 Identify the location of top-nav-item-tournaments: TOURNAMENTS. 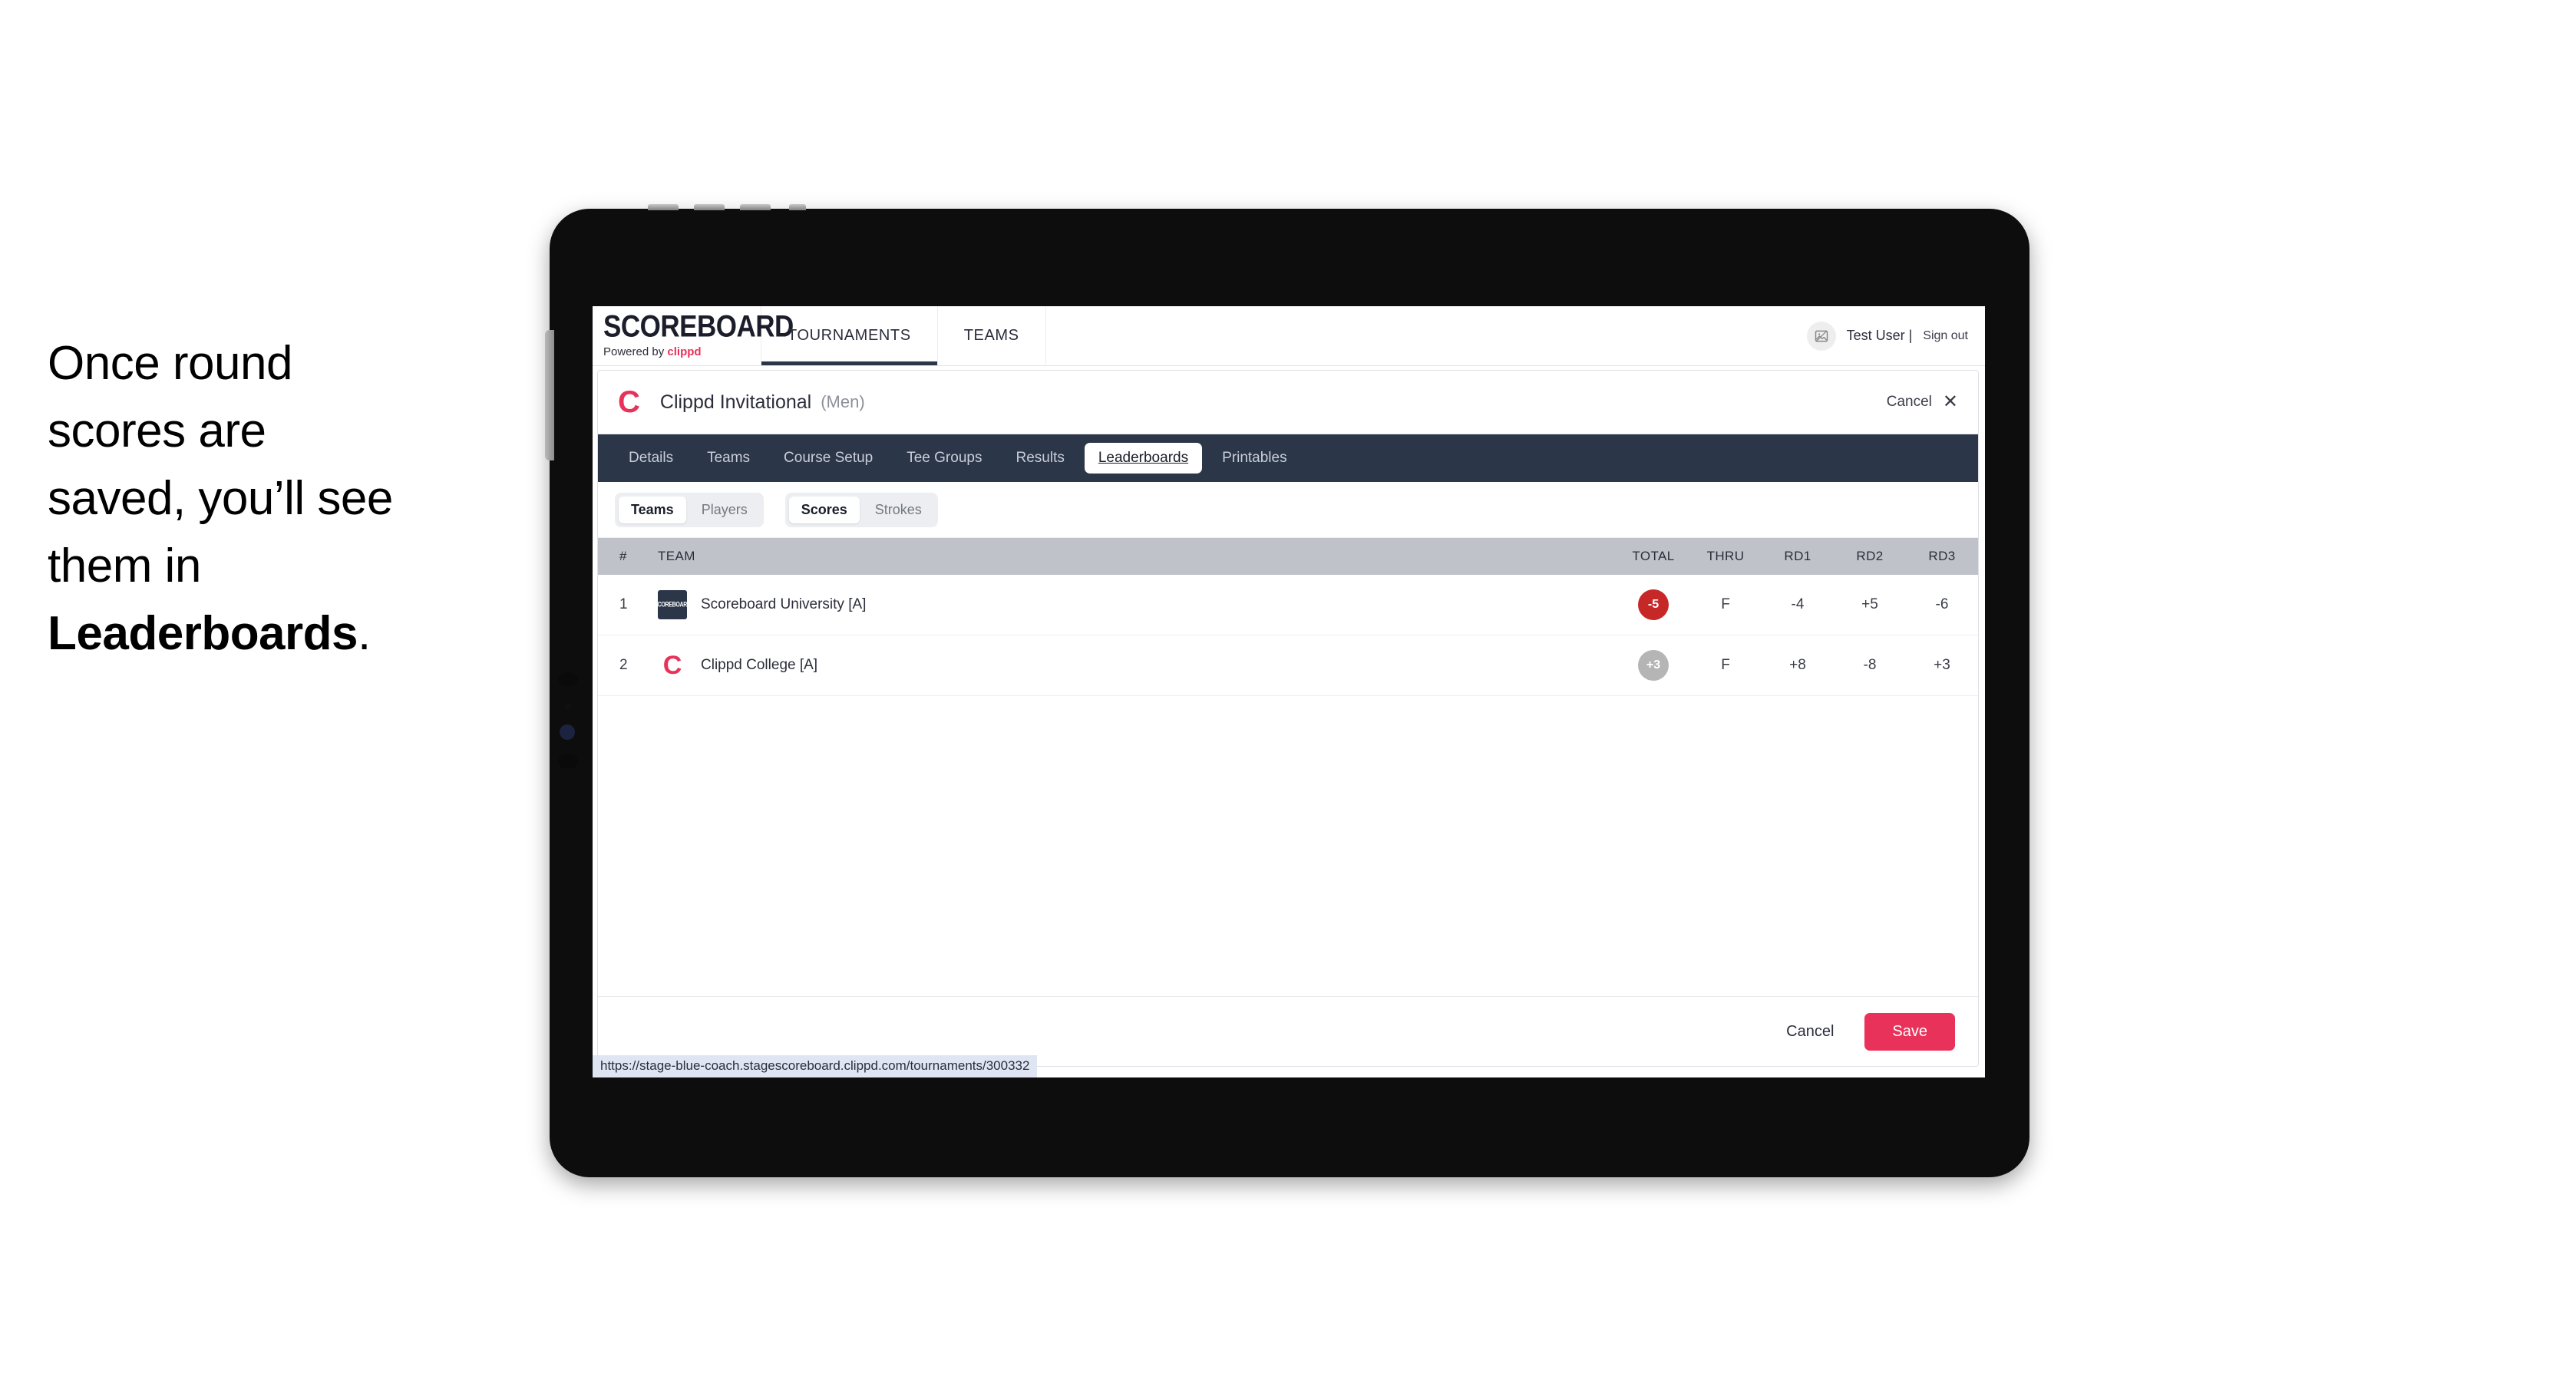
(849, 335).